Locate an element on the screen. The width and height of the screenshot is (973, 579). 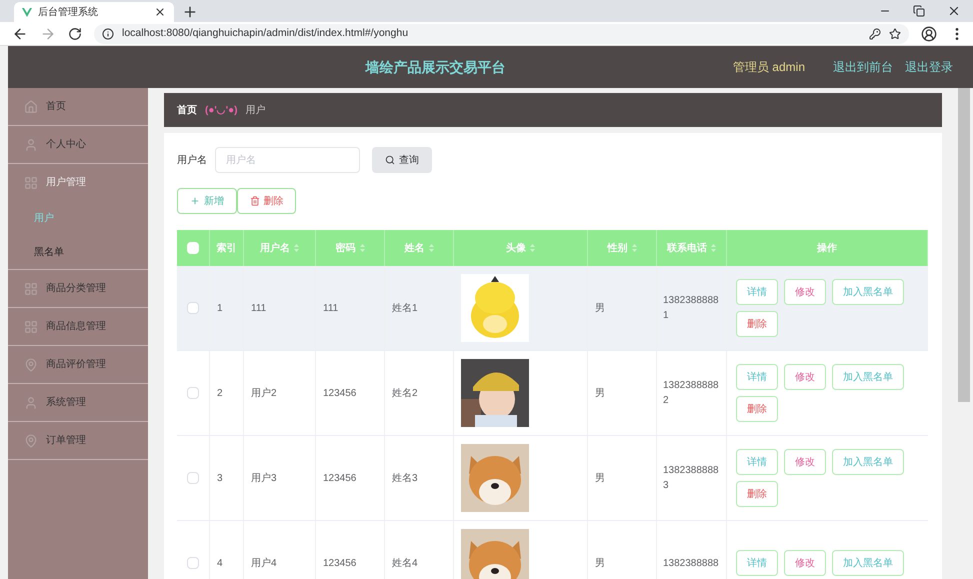
table-cell-text: 1382388888 is located at coordinates (691, 563).